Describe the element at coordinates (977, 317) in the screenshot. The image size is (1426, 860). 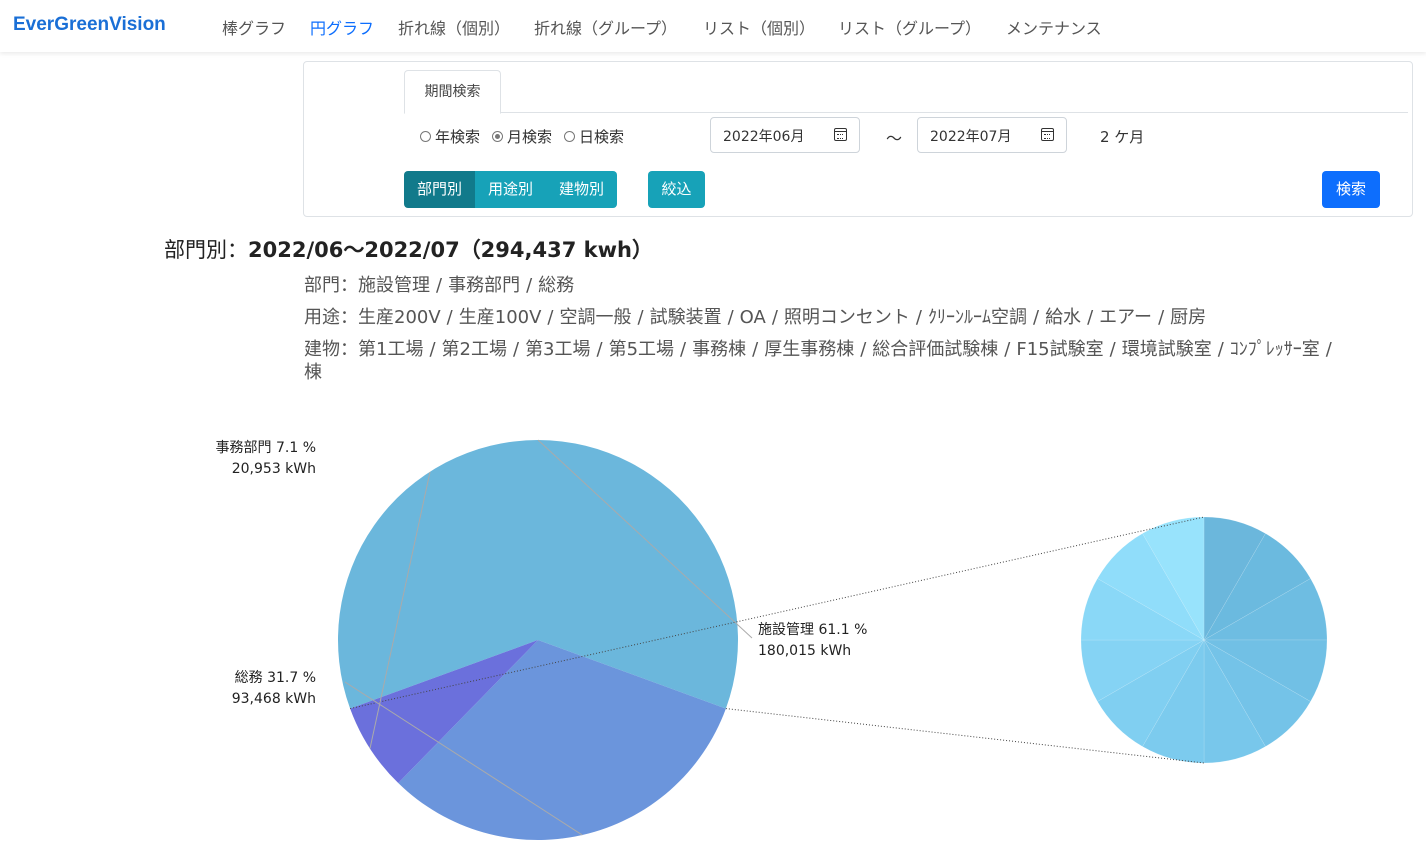
I see `filter-item: ｸﾘｰﾝﾙｰﾑ空調` at that location.